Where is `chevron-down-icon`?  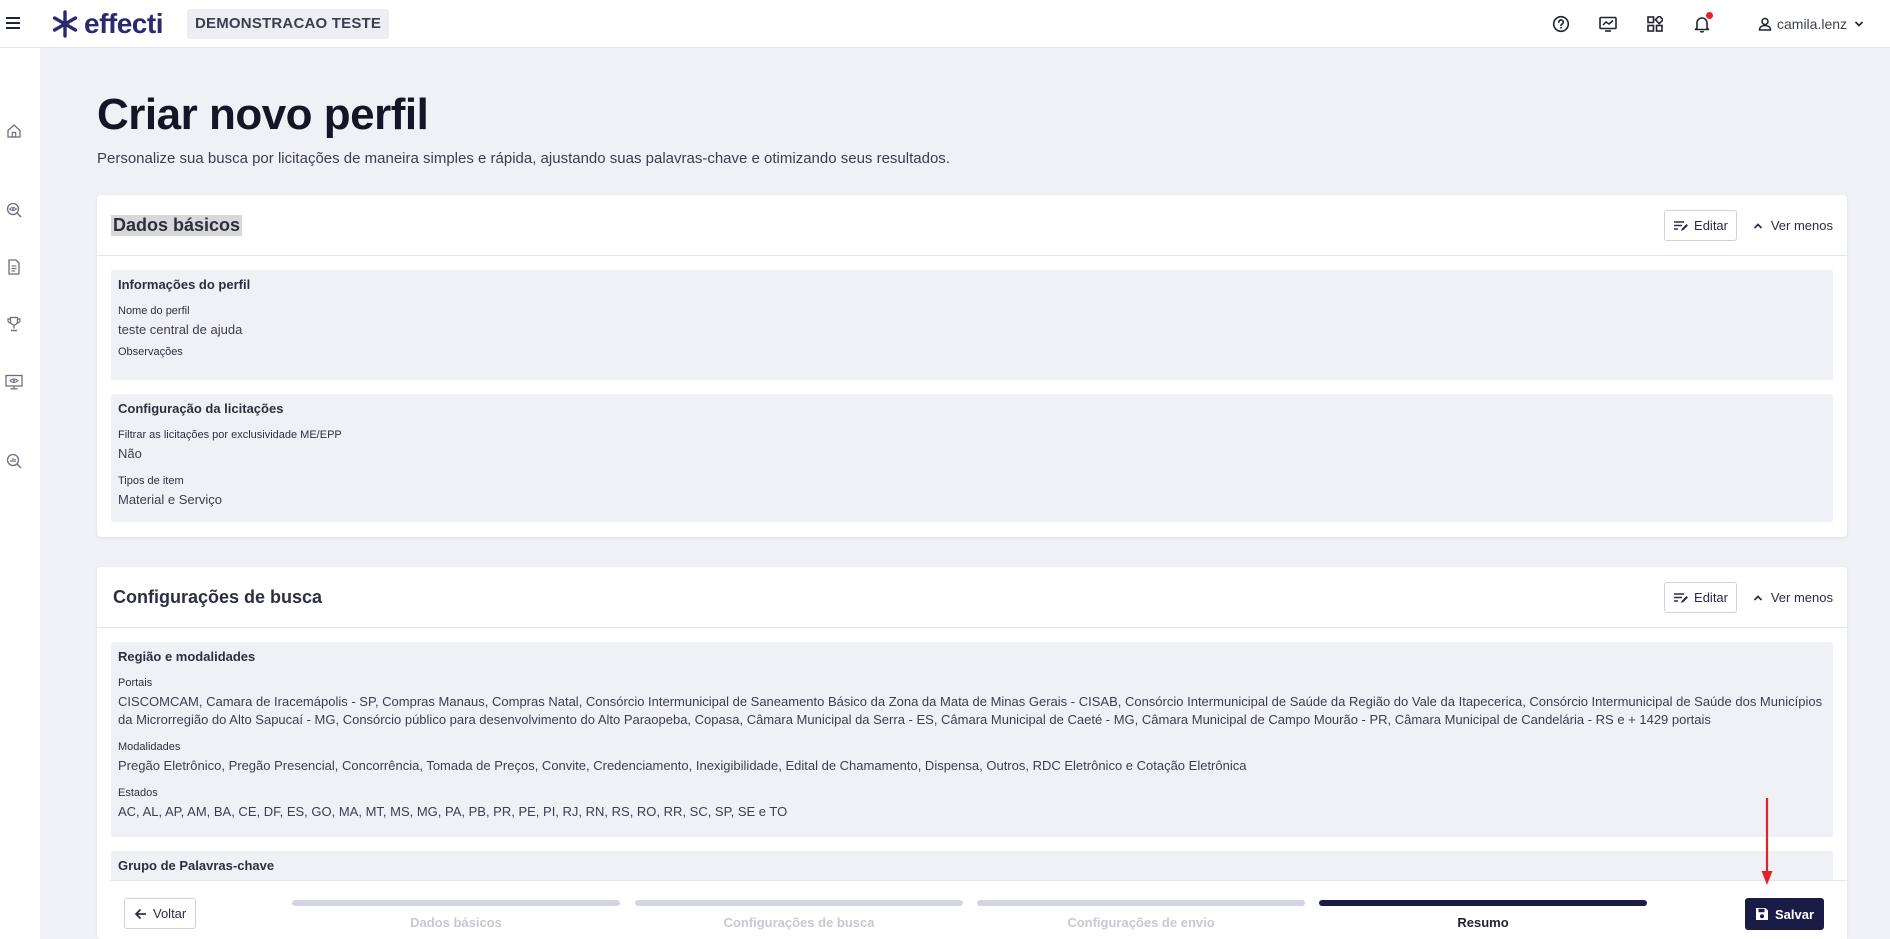
chevron-down-icon is located at coordinates (1859, 24).